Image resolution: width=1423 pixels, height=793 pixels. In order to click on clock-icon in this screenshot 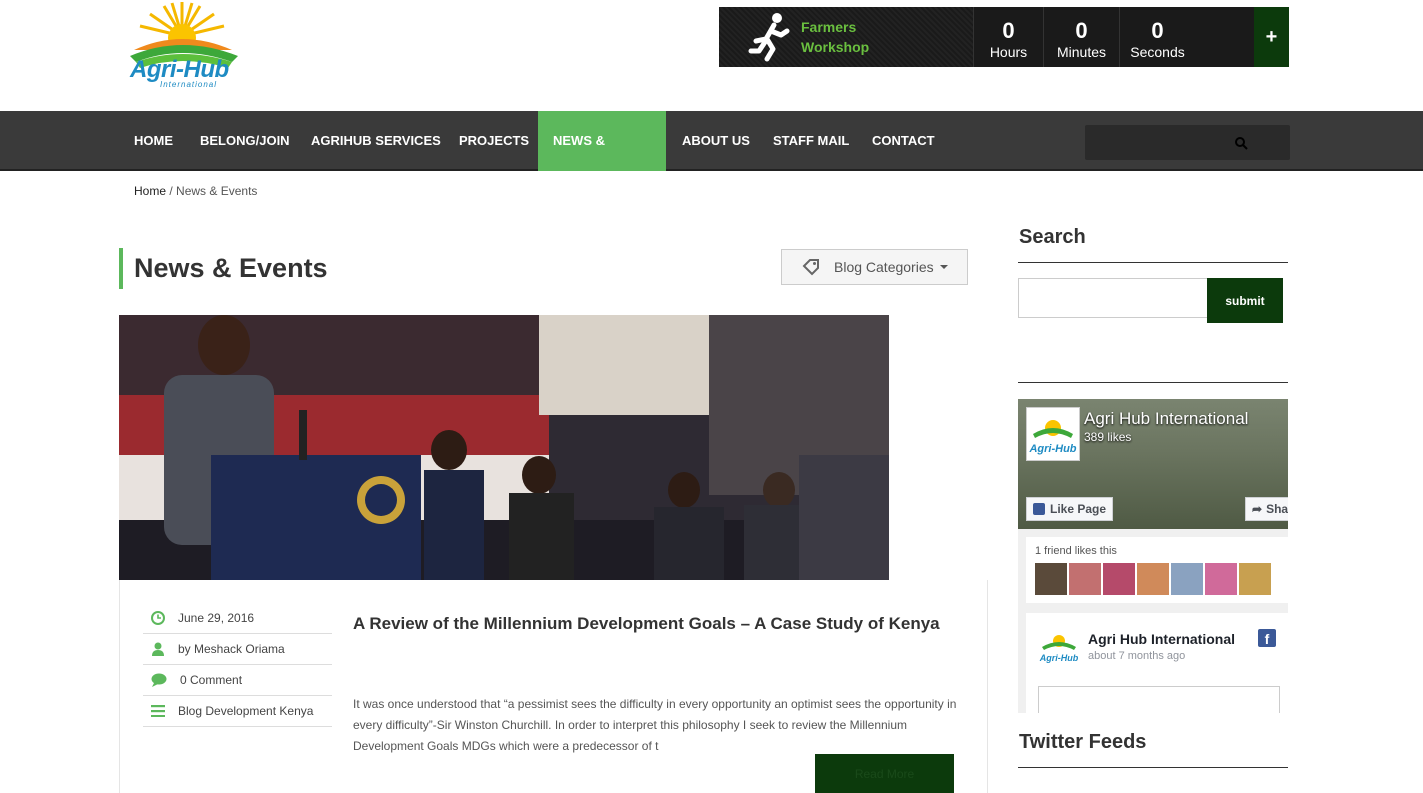, I will do `click(158, 618)`.